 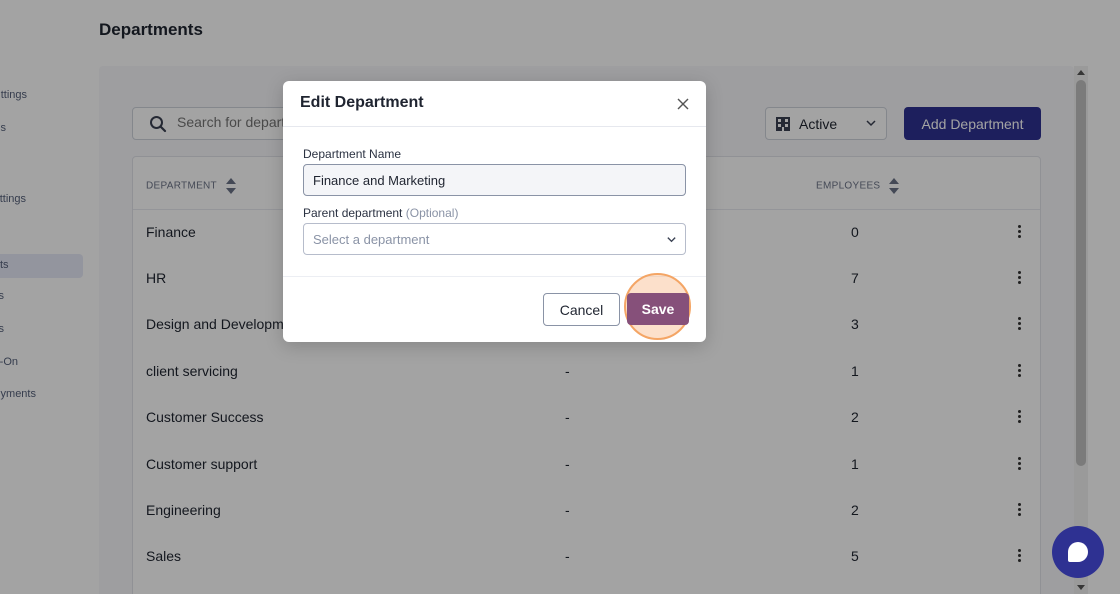 I want to click on save-button: Save, so click(x=658, y=309).